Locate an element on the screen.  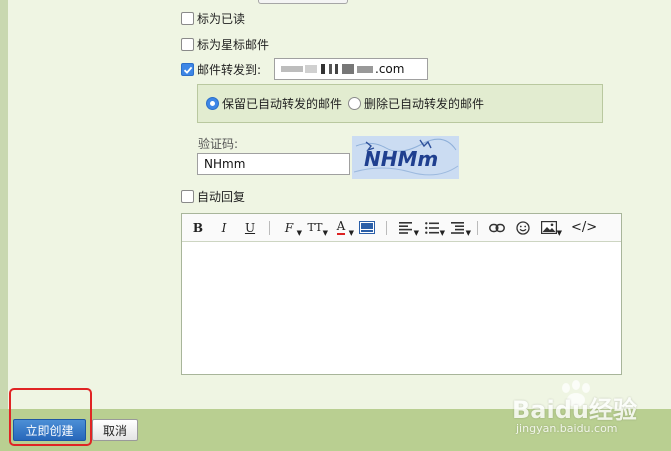
align-button: ▼ is located at coordinates (407, 228).